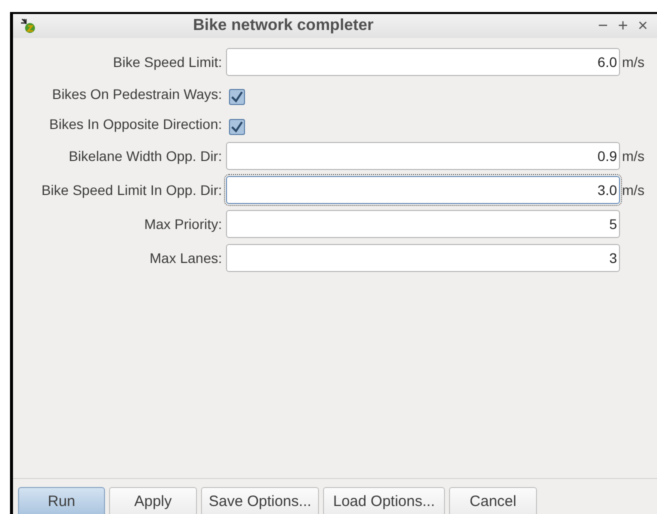 This screenshot has width=657, height=514. Describe the element at coordinates (643, 26) in the screenshot. I see `close-button: ×` at that location.